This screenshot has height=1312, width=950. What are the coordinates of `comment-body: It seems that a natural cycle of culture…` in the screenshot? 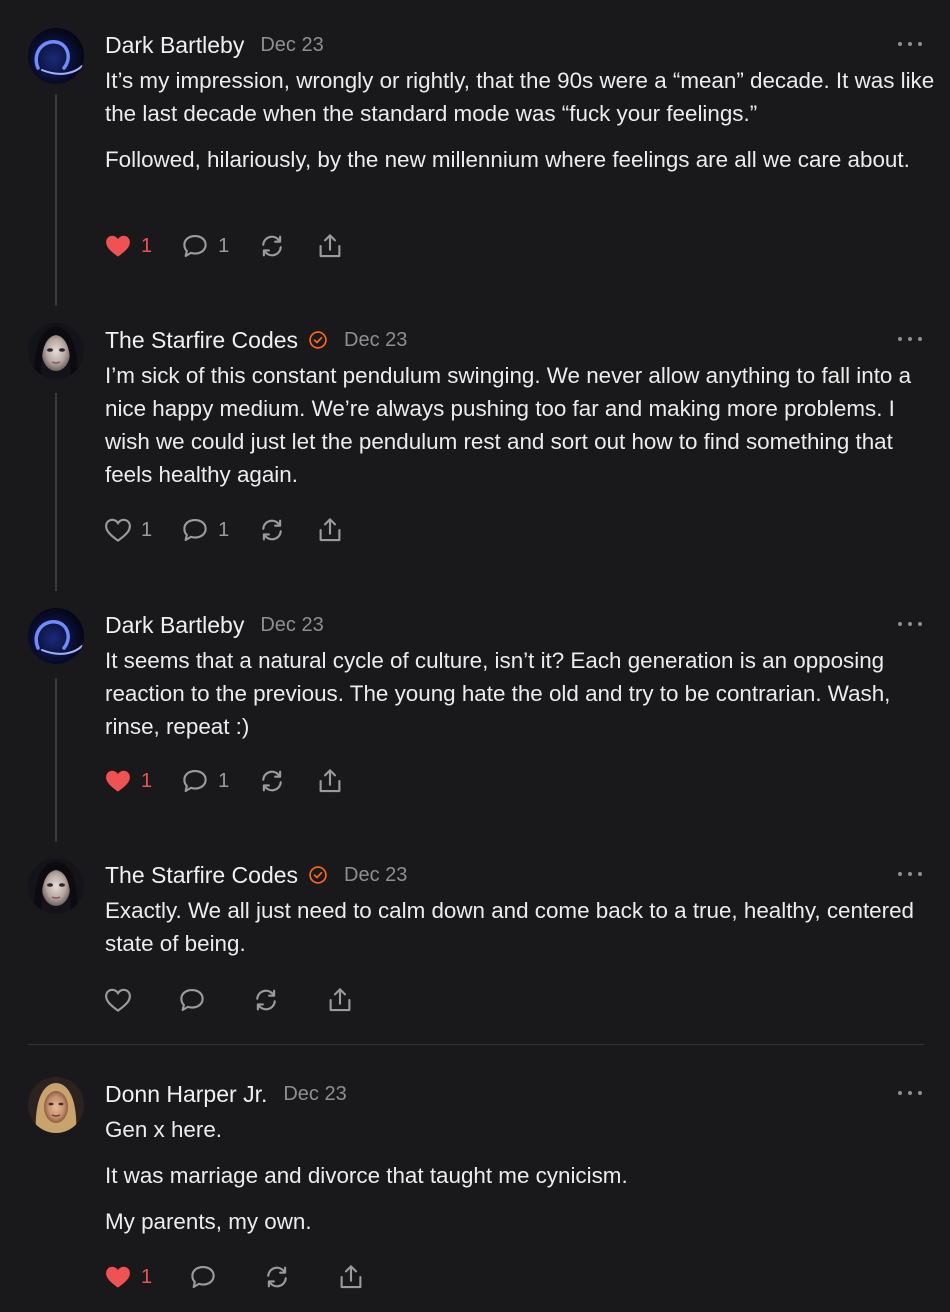 It's located at (520, 700).